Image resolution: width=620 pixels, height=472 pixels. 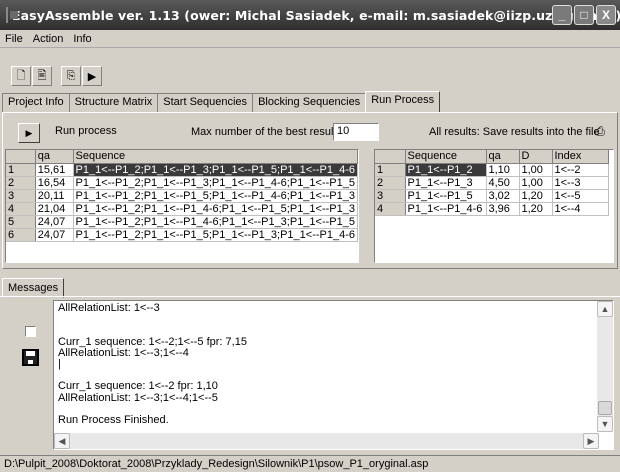 What do you see at coordinates (403, 101) in the screenshot?
I see `tab-run-process: Run Process` at bounding box center [403, 101].